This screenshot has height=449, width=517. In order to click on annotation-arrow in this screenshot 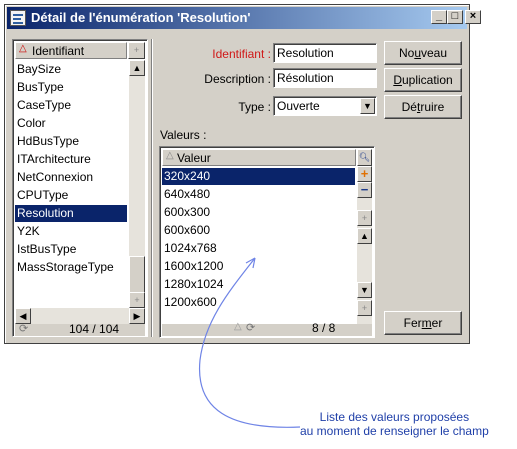, I will do `click(249, 342)`.